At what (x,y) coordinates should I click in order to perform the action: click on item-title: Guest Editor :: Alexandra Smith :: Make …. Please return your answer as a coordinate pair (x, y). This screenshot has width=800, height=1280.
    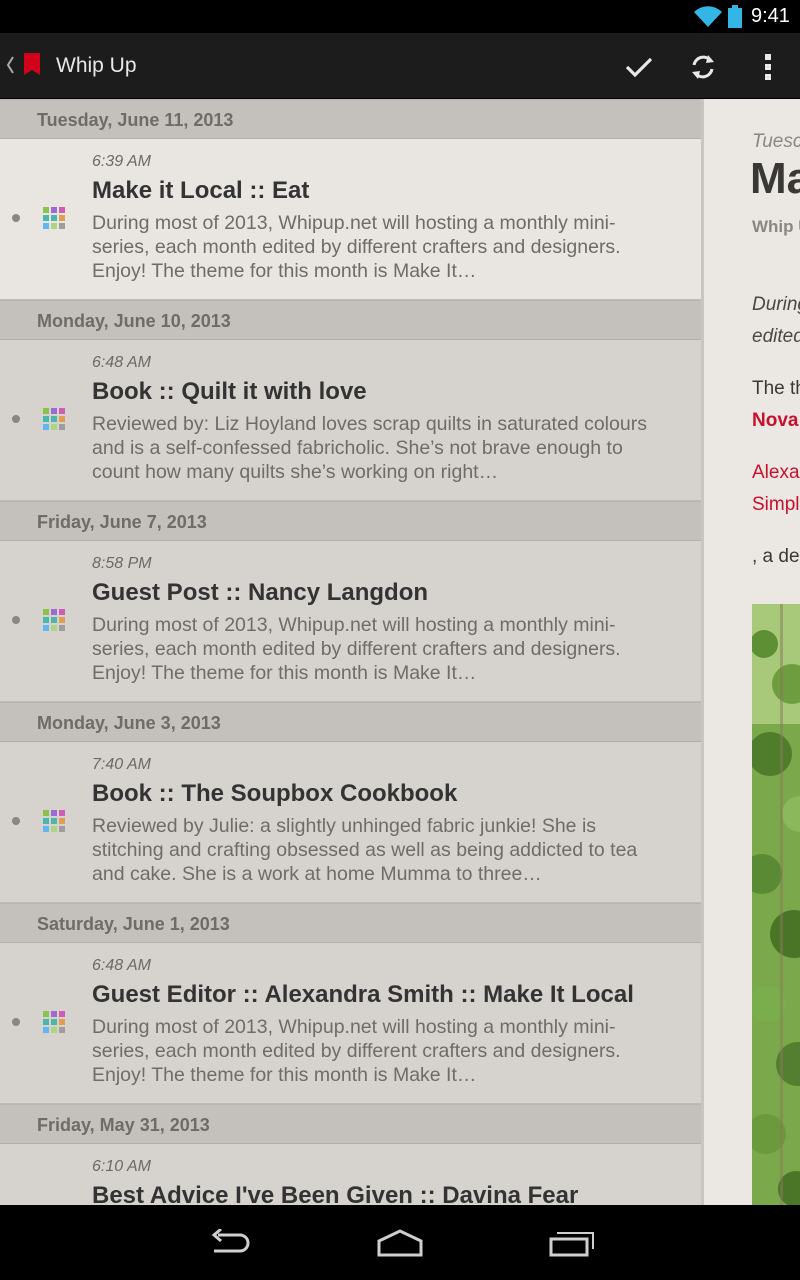
    Looking at the image, I should click on (363, 994).